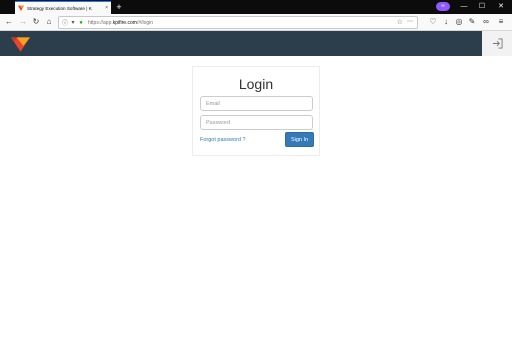 The height and width of the screenshot is (337, 512). What do you see at coordinates (223, 140) in the screenshot?
I see `forgot-password-link: Forgot password ?` at bounding box center [223, 140].